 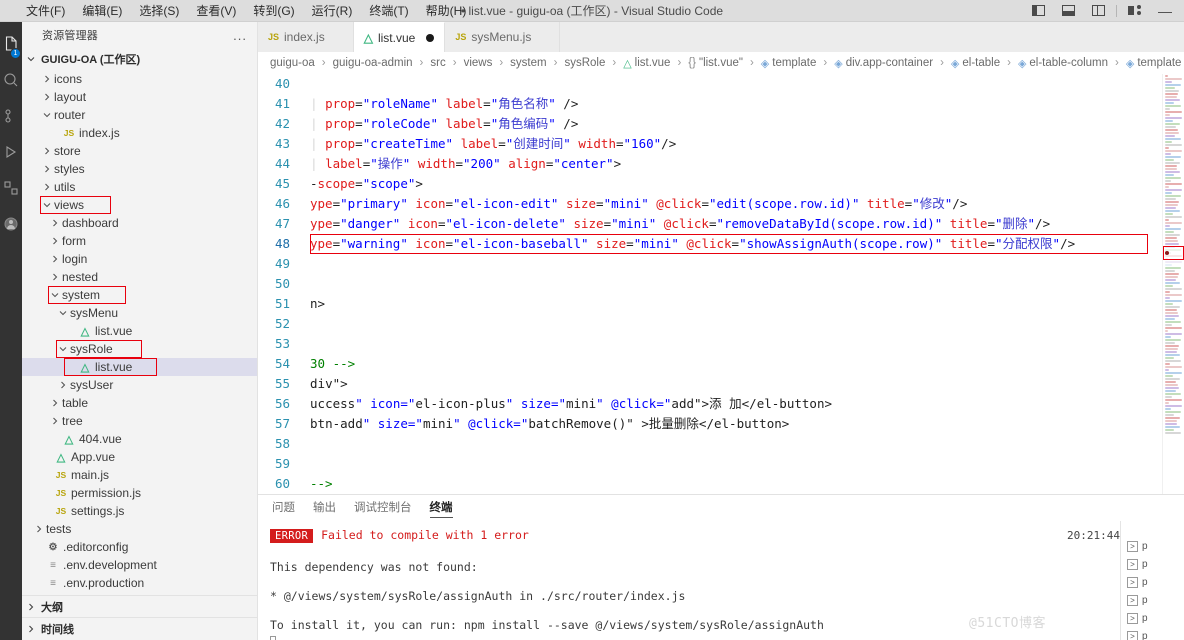 I want to click on tree-item--editorconfig: ⚙ .editorconfig, so click(x=139, y=547).